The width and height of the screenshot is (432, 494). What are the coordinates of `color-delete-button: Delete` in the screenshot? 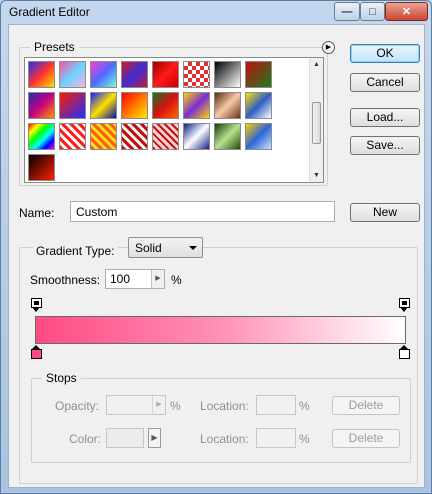 It's located at (366, 438).